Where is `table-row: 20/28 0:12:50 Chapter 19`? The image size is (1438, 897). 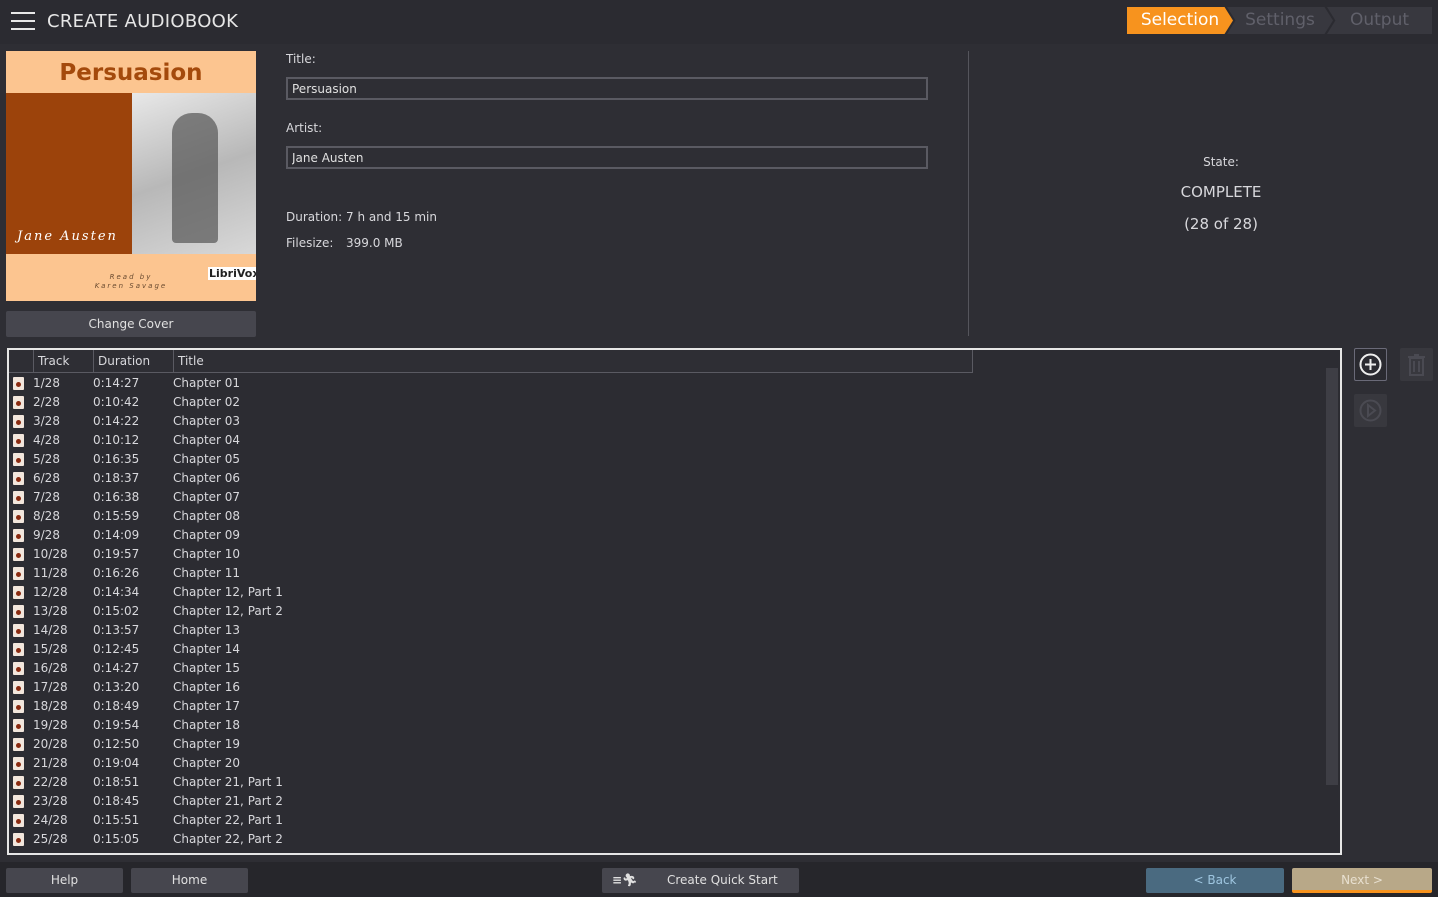 table-row: 20/28 0:12:50 Chapter 19 is located at coordinates (667, 744).